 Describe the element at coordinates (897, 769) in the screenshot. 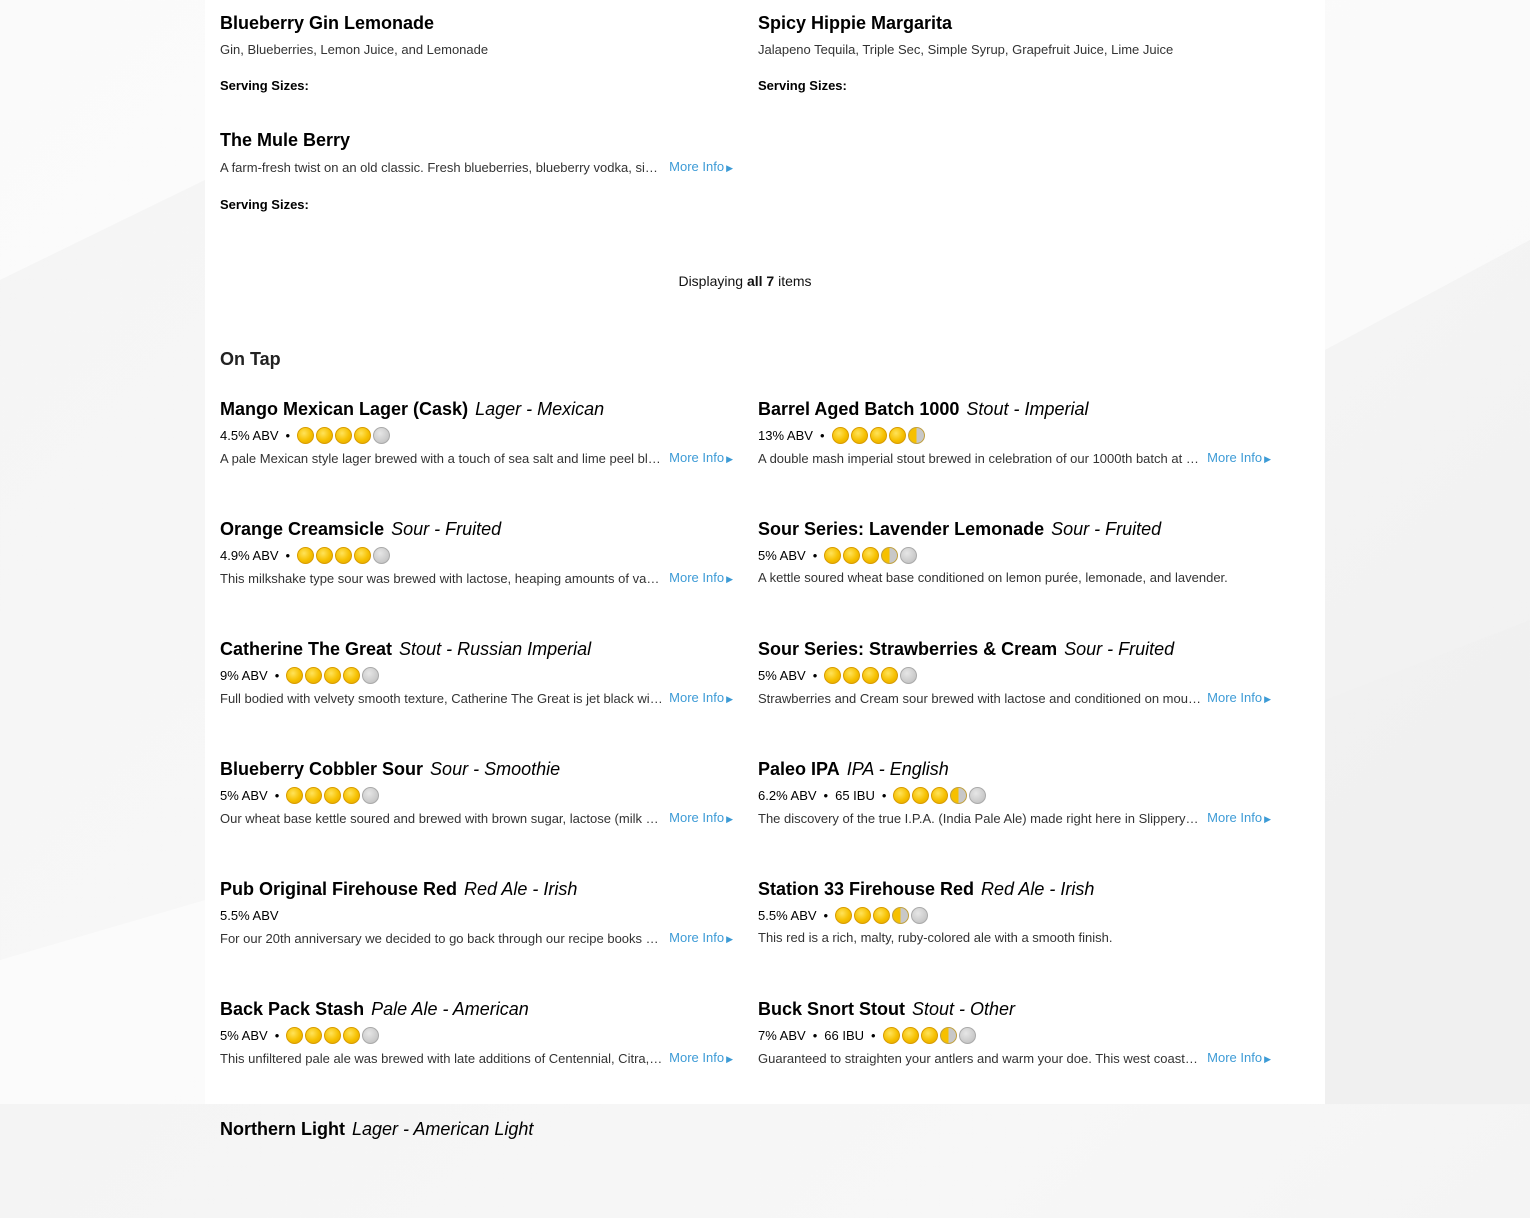

I see `beer-style: IPA - English` at that location.